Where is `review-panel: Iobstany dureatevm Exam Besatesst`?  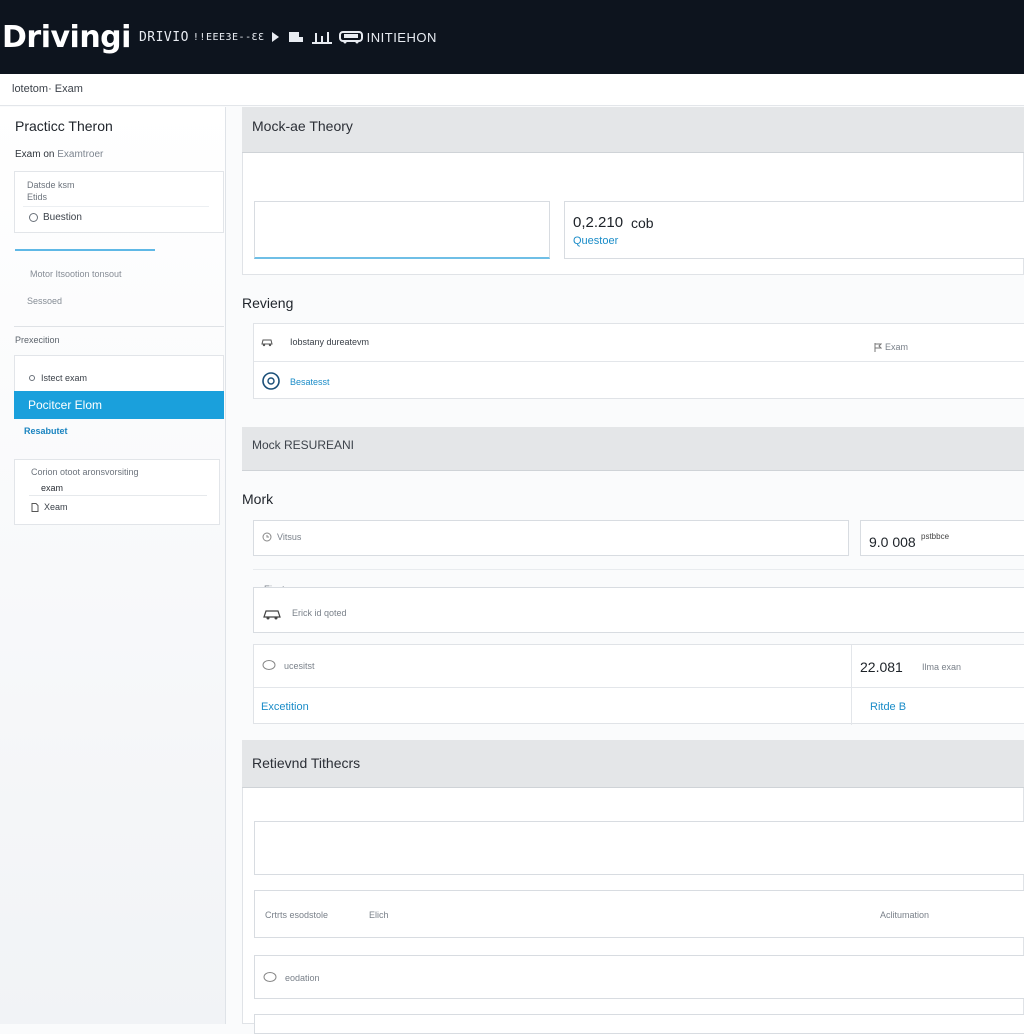 review-panel: Iobstany dureatevm Exam Besatesst is located at coordinates (638, 361).